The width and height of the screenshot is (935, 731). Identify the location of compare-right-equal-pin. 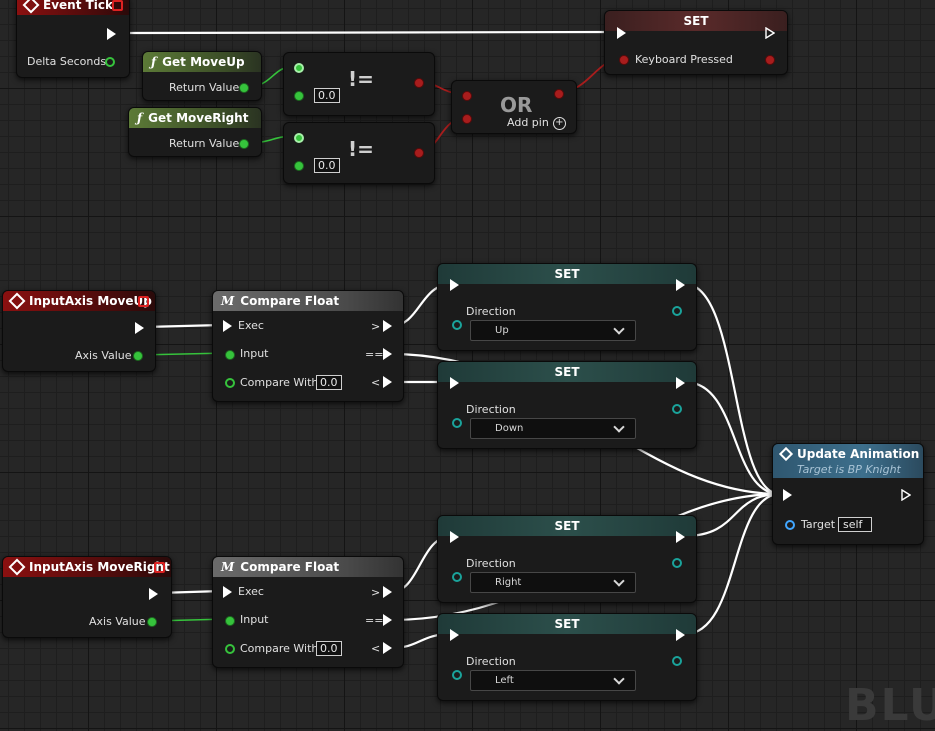
(387, 620).